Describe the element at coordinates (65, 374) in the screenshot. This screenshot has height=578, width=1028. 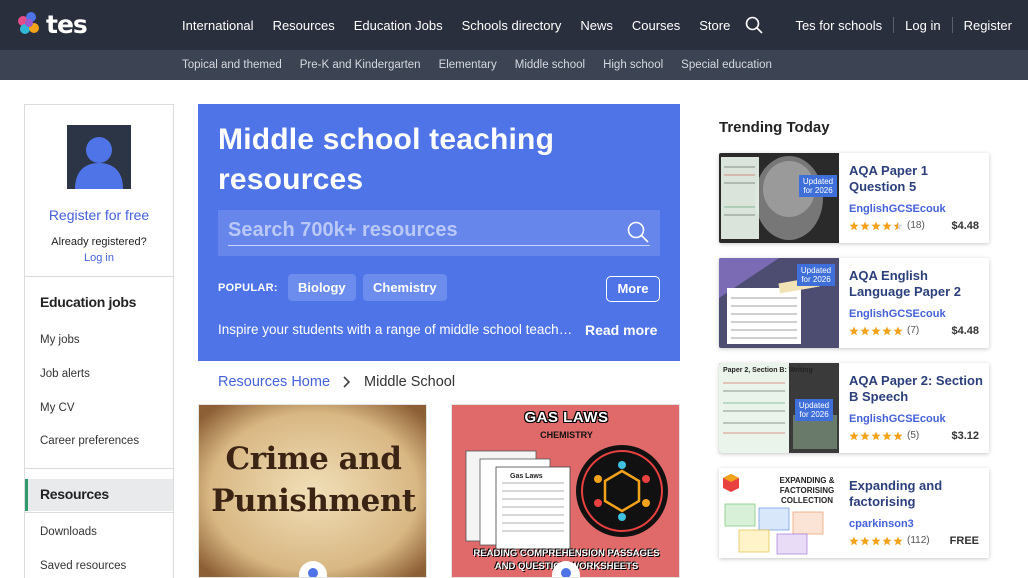
I see `sidebar-item-job-alerts: Job alerts` at that location.